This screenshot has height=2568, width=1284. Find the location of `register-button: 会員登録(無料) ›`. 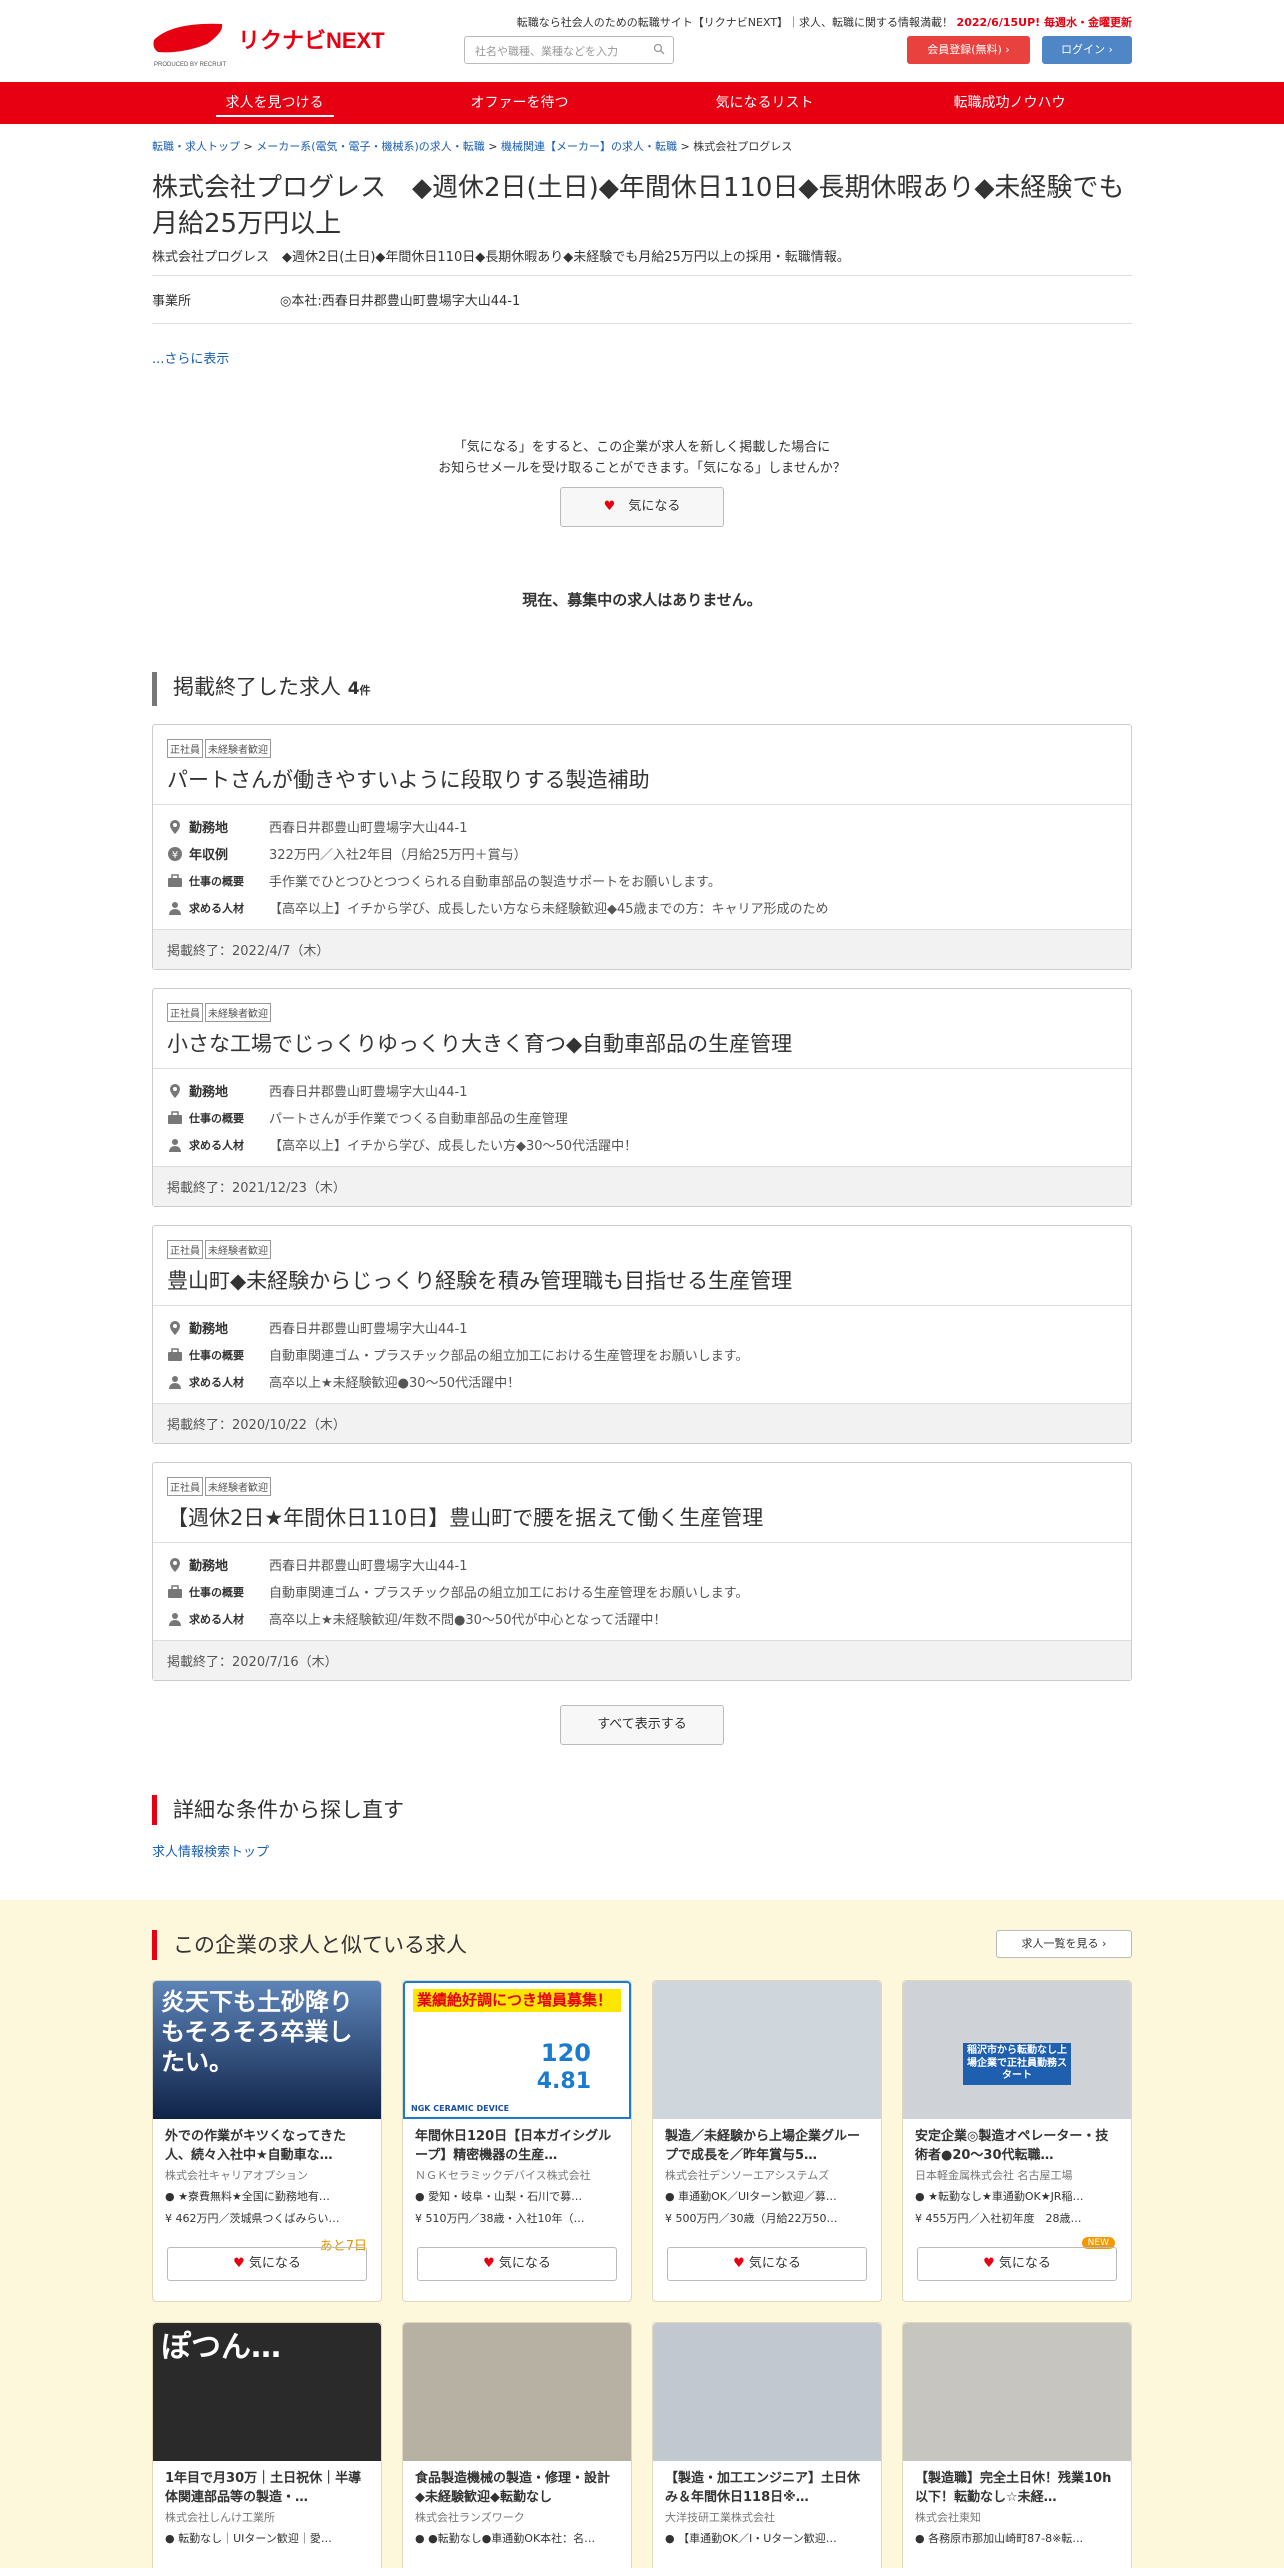

register-button: 会員登録(無料) › is located at coordinates (968, 50).